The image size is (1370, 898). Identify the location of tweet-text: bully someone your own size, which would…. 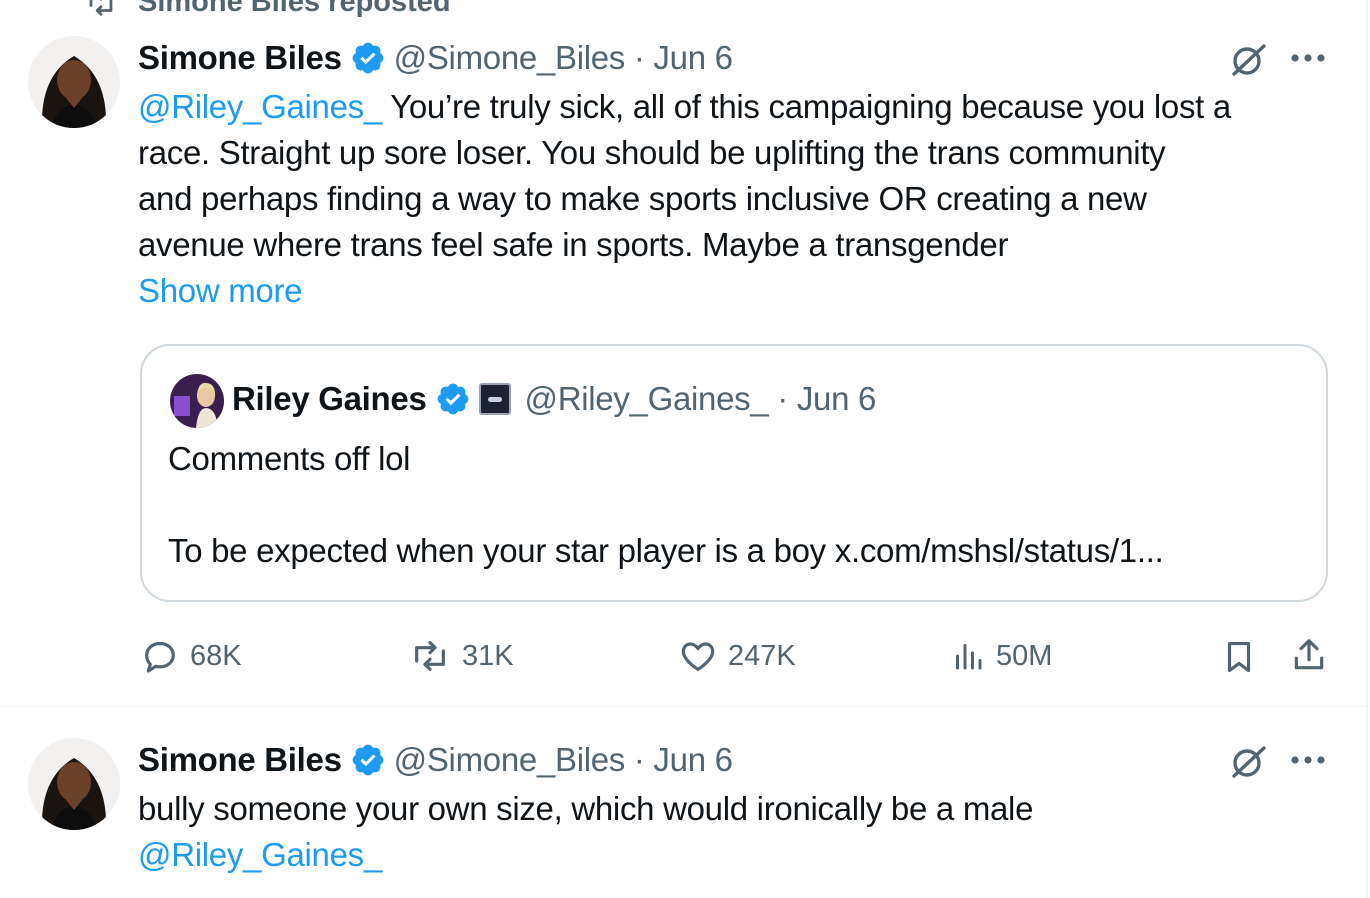
(738, 832).